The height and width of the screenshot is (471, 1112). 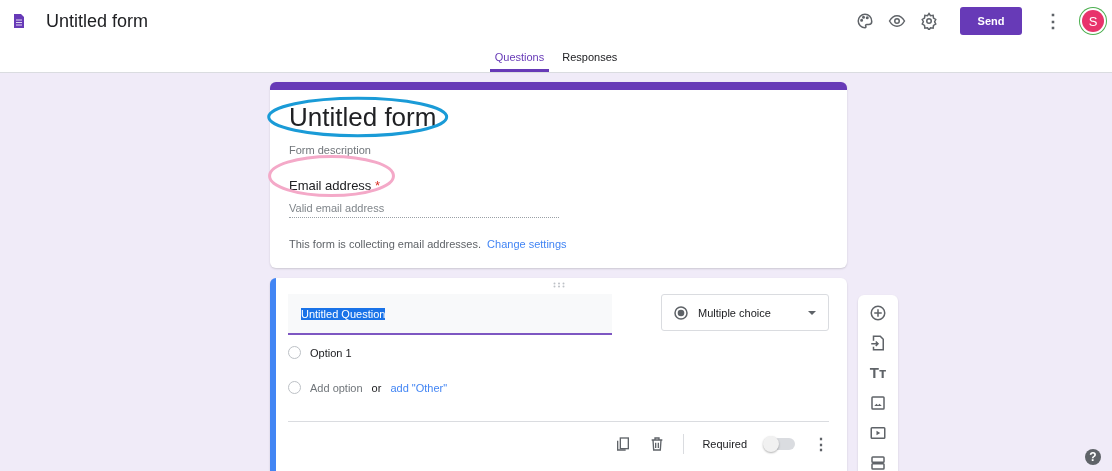 What do you see at coordinates (878, 462) in the screenshot?
I see `section-icon` at bounding box center [878, 462].